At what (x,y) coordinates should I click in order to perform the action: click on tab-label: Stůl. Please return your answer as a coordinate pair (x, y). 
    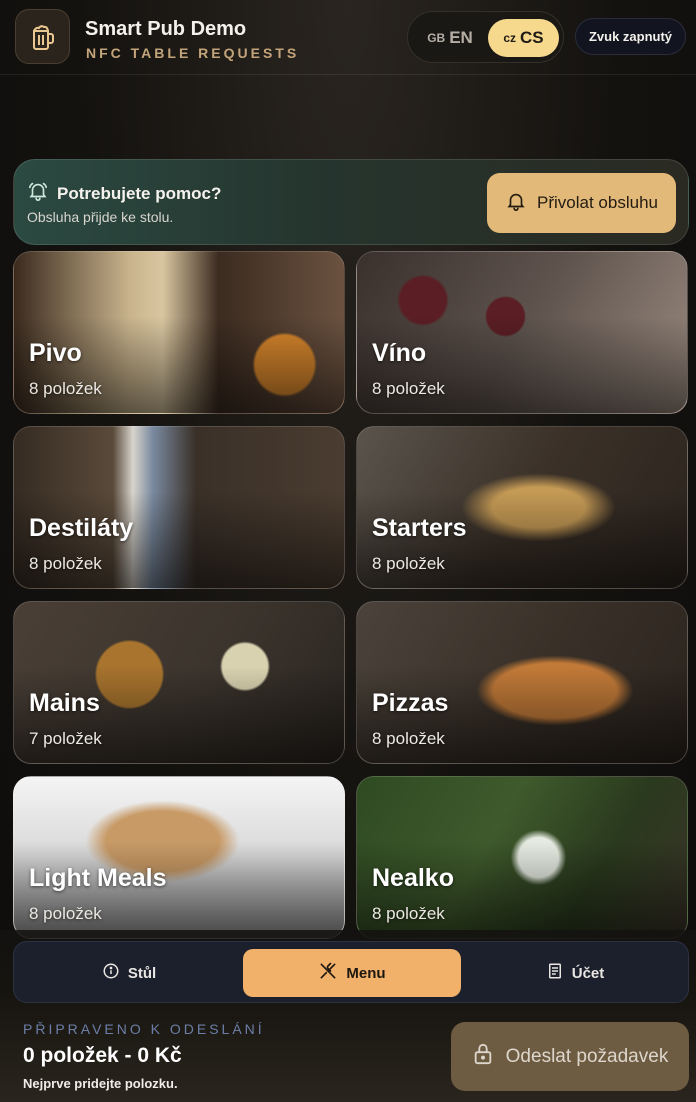
    Looking at the image, I should click on (142, 973).